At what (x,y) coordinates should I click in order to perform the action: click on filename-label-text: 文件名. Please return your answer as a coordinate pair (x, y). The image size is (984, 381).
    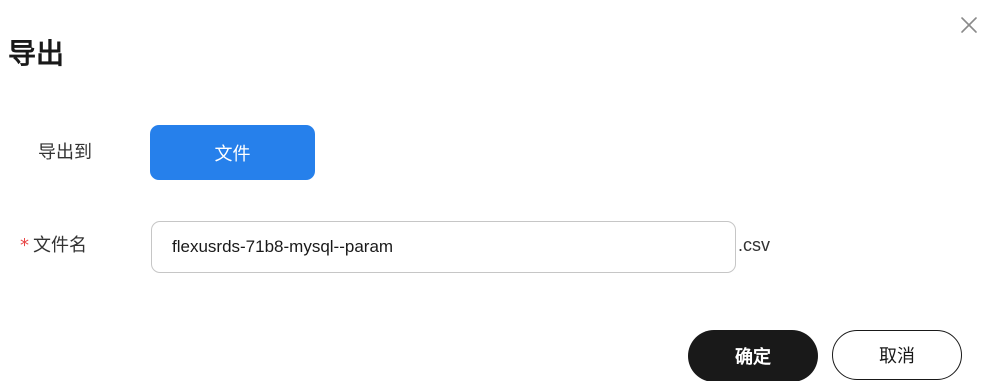
    Looking at the image, I should click on (60, 245).